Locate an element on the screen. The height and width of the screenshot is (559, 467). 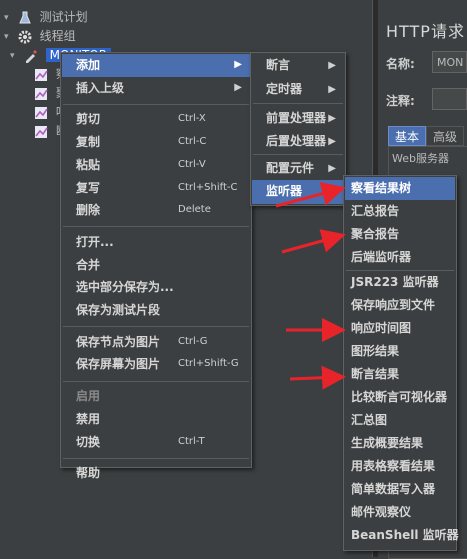
menu-shortcut: Ctrl-C is located at coordinates (192, 142).